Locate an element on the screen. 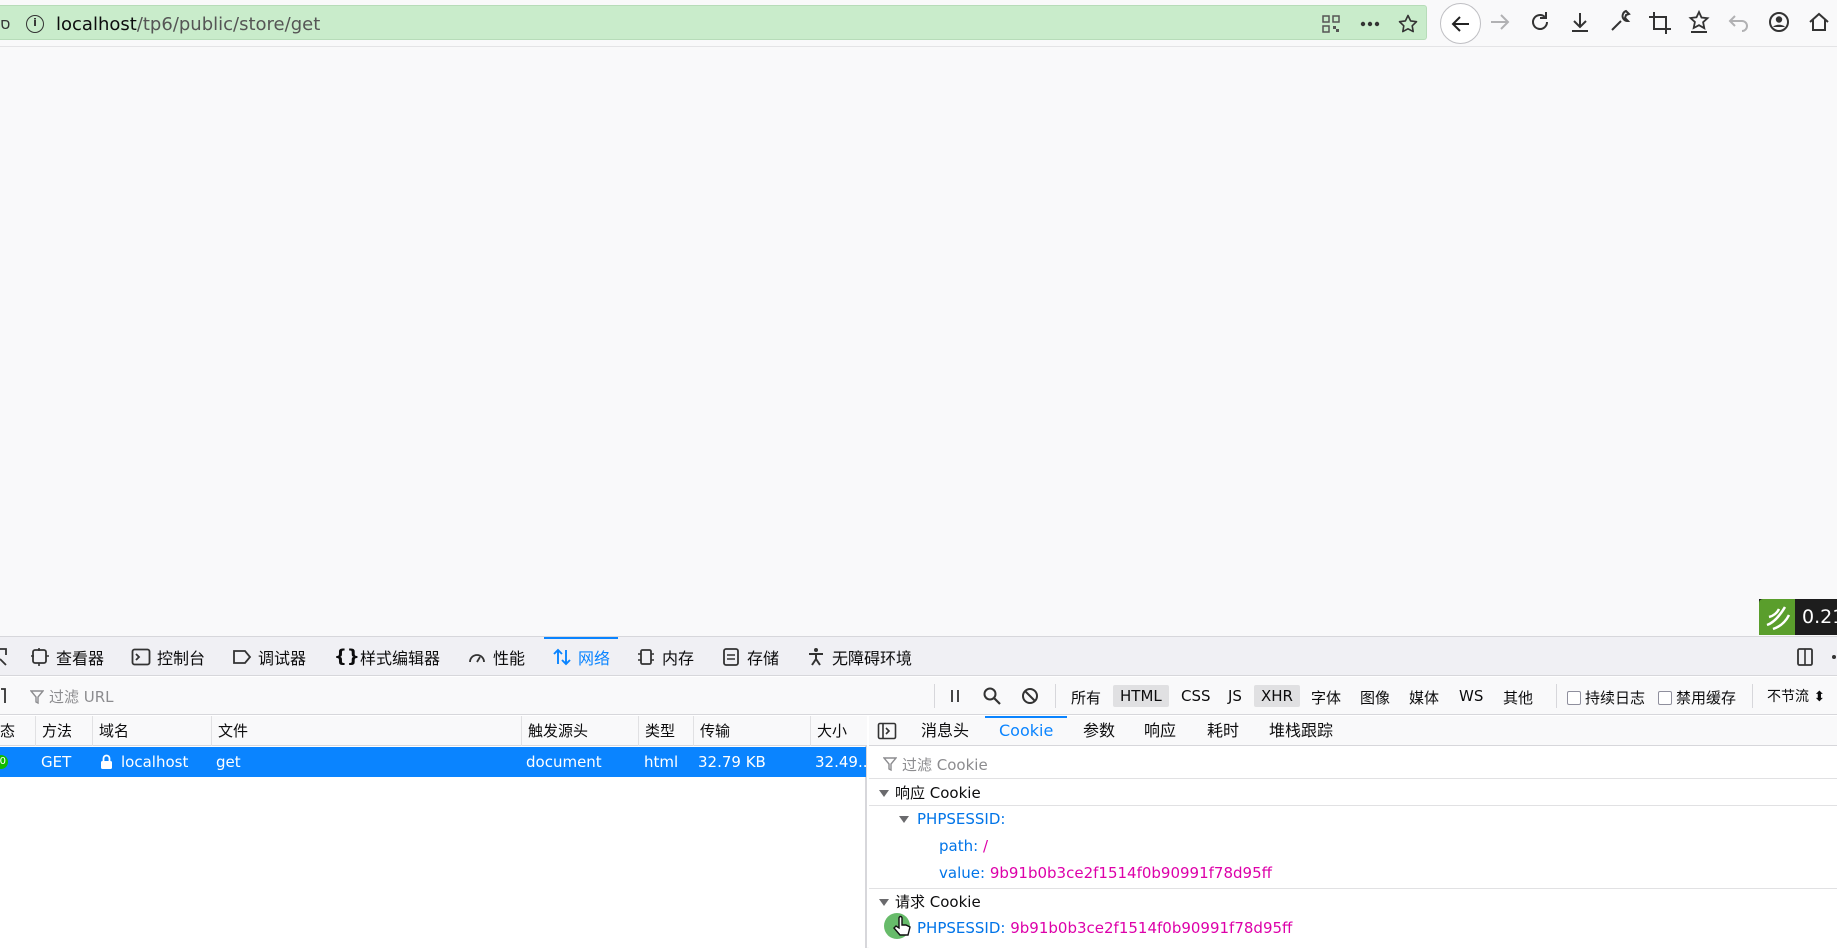  tab-accessibility: 无障碍环境 is located at coordinates (859, 656).